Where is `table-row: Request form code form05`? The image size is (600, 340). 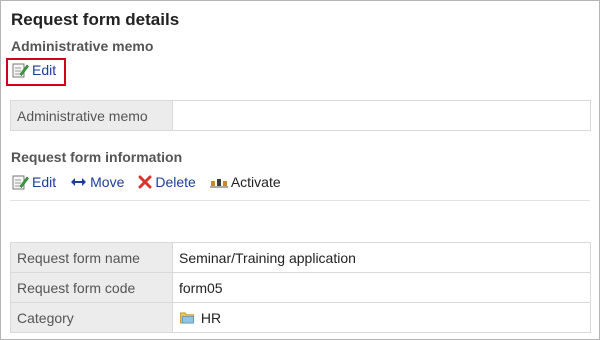
table-row: Request form code form05 is located at coordinates (300, 287).